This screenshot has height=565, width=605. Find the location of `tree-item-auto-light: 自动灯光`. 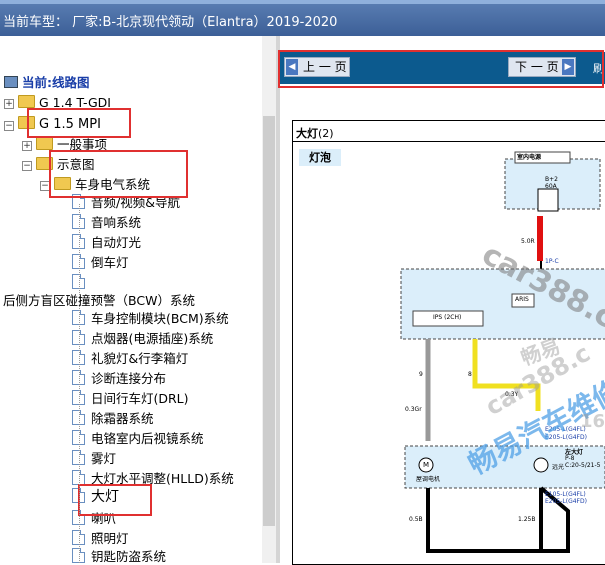

tree-item-auto-light: 自动灯光 is located at coordinates (106, 243).